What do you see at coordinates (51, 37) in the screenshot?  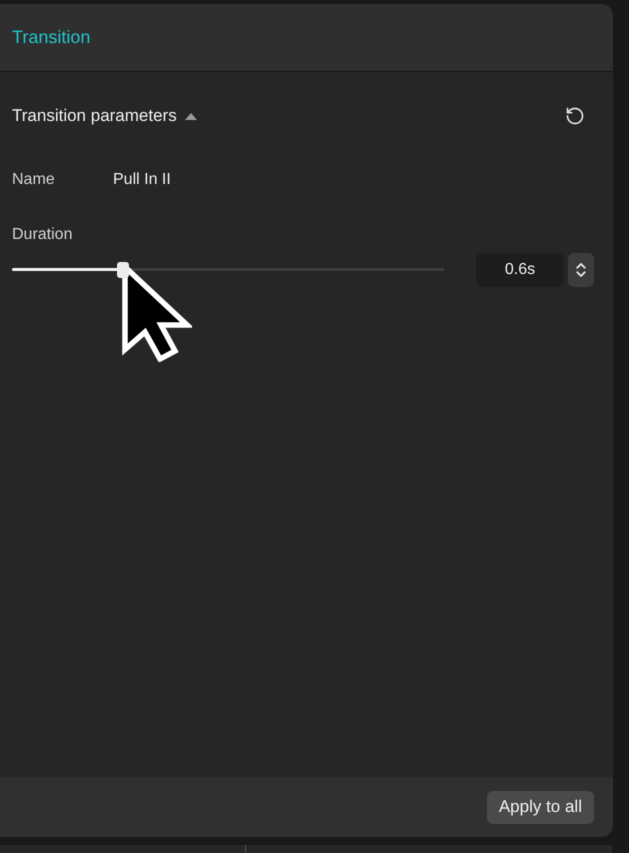 I see `panel-title: Transition` at bounding box center [51, 37].